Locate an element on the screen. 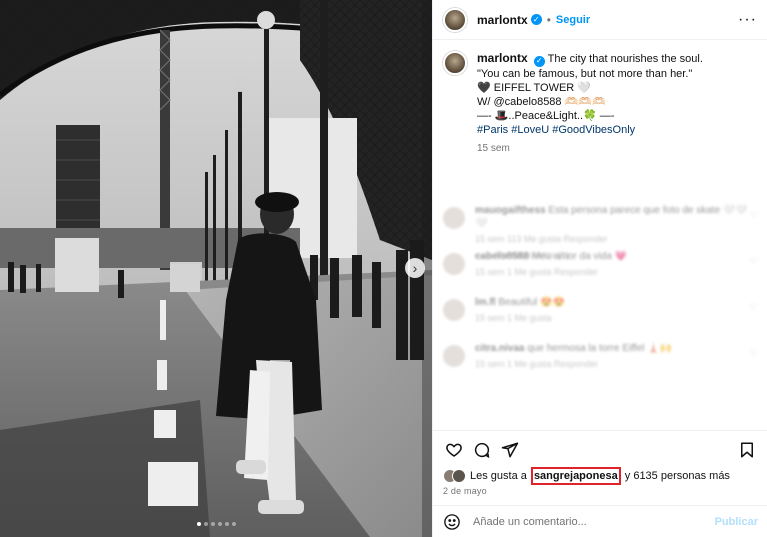 This screenshot has width=767, height=537. follow-button: Seguir is located at coordinates (573, 20).